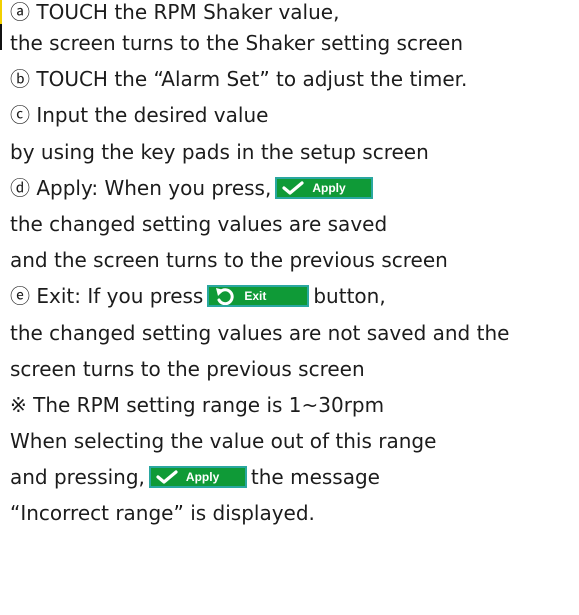  Describe the element at coordinates (139, 115) in the screenshot. I see `step-c-line: ⓒ Input the desired value` at that location.